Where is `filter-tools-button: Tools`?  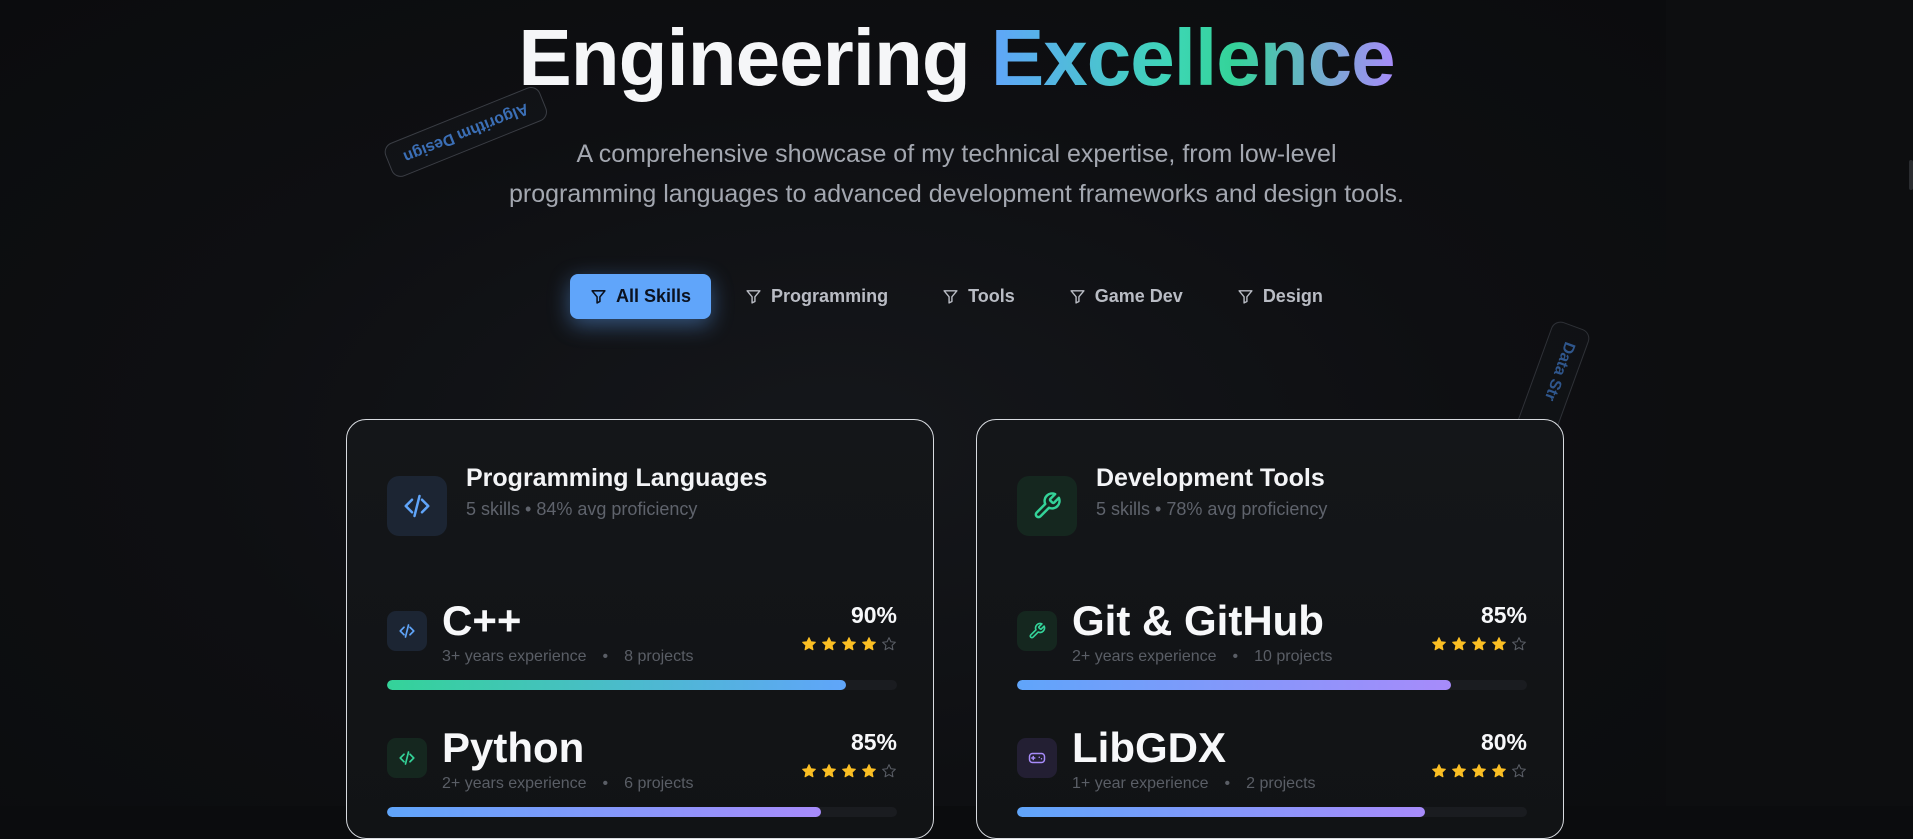
filter-tools-button: Tools is located at coordinates (978, 296).